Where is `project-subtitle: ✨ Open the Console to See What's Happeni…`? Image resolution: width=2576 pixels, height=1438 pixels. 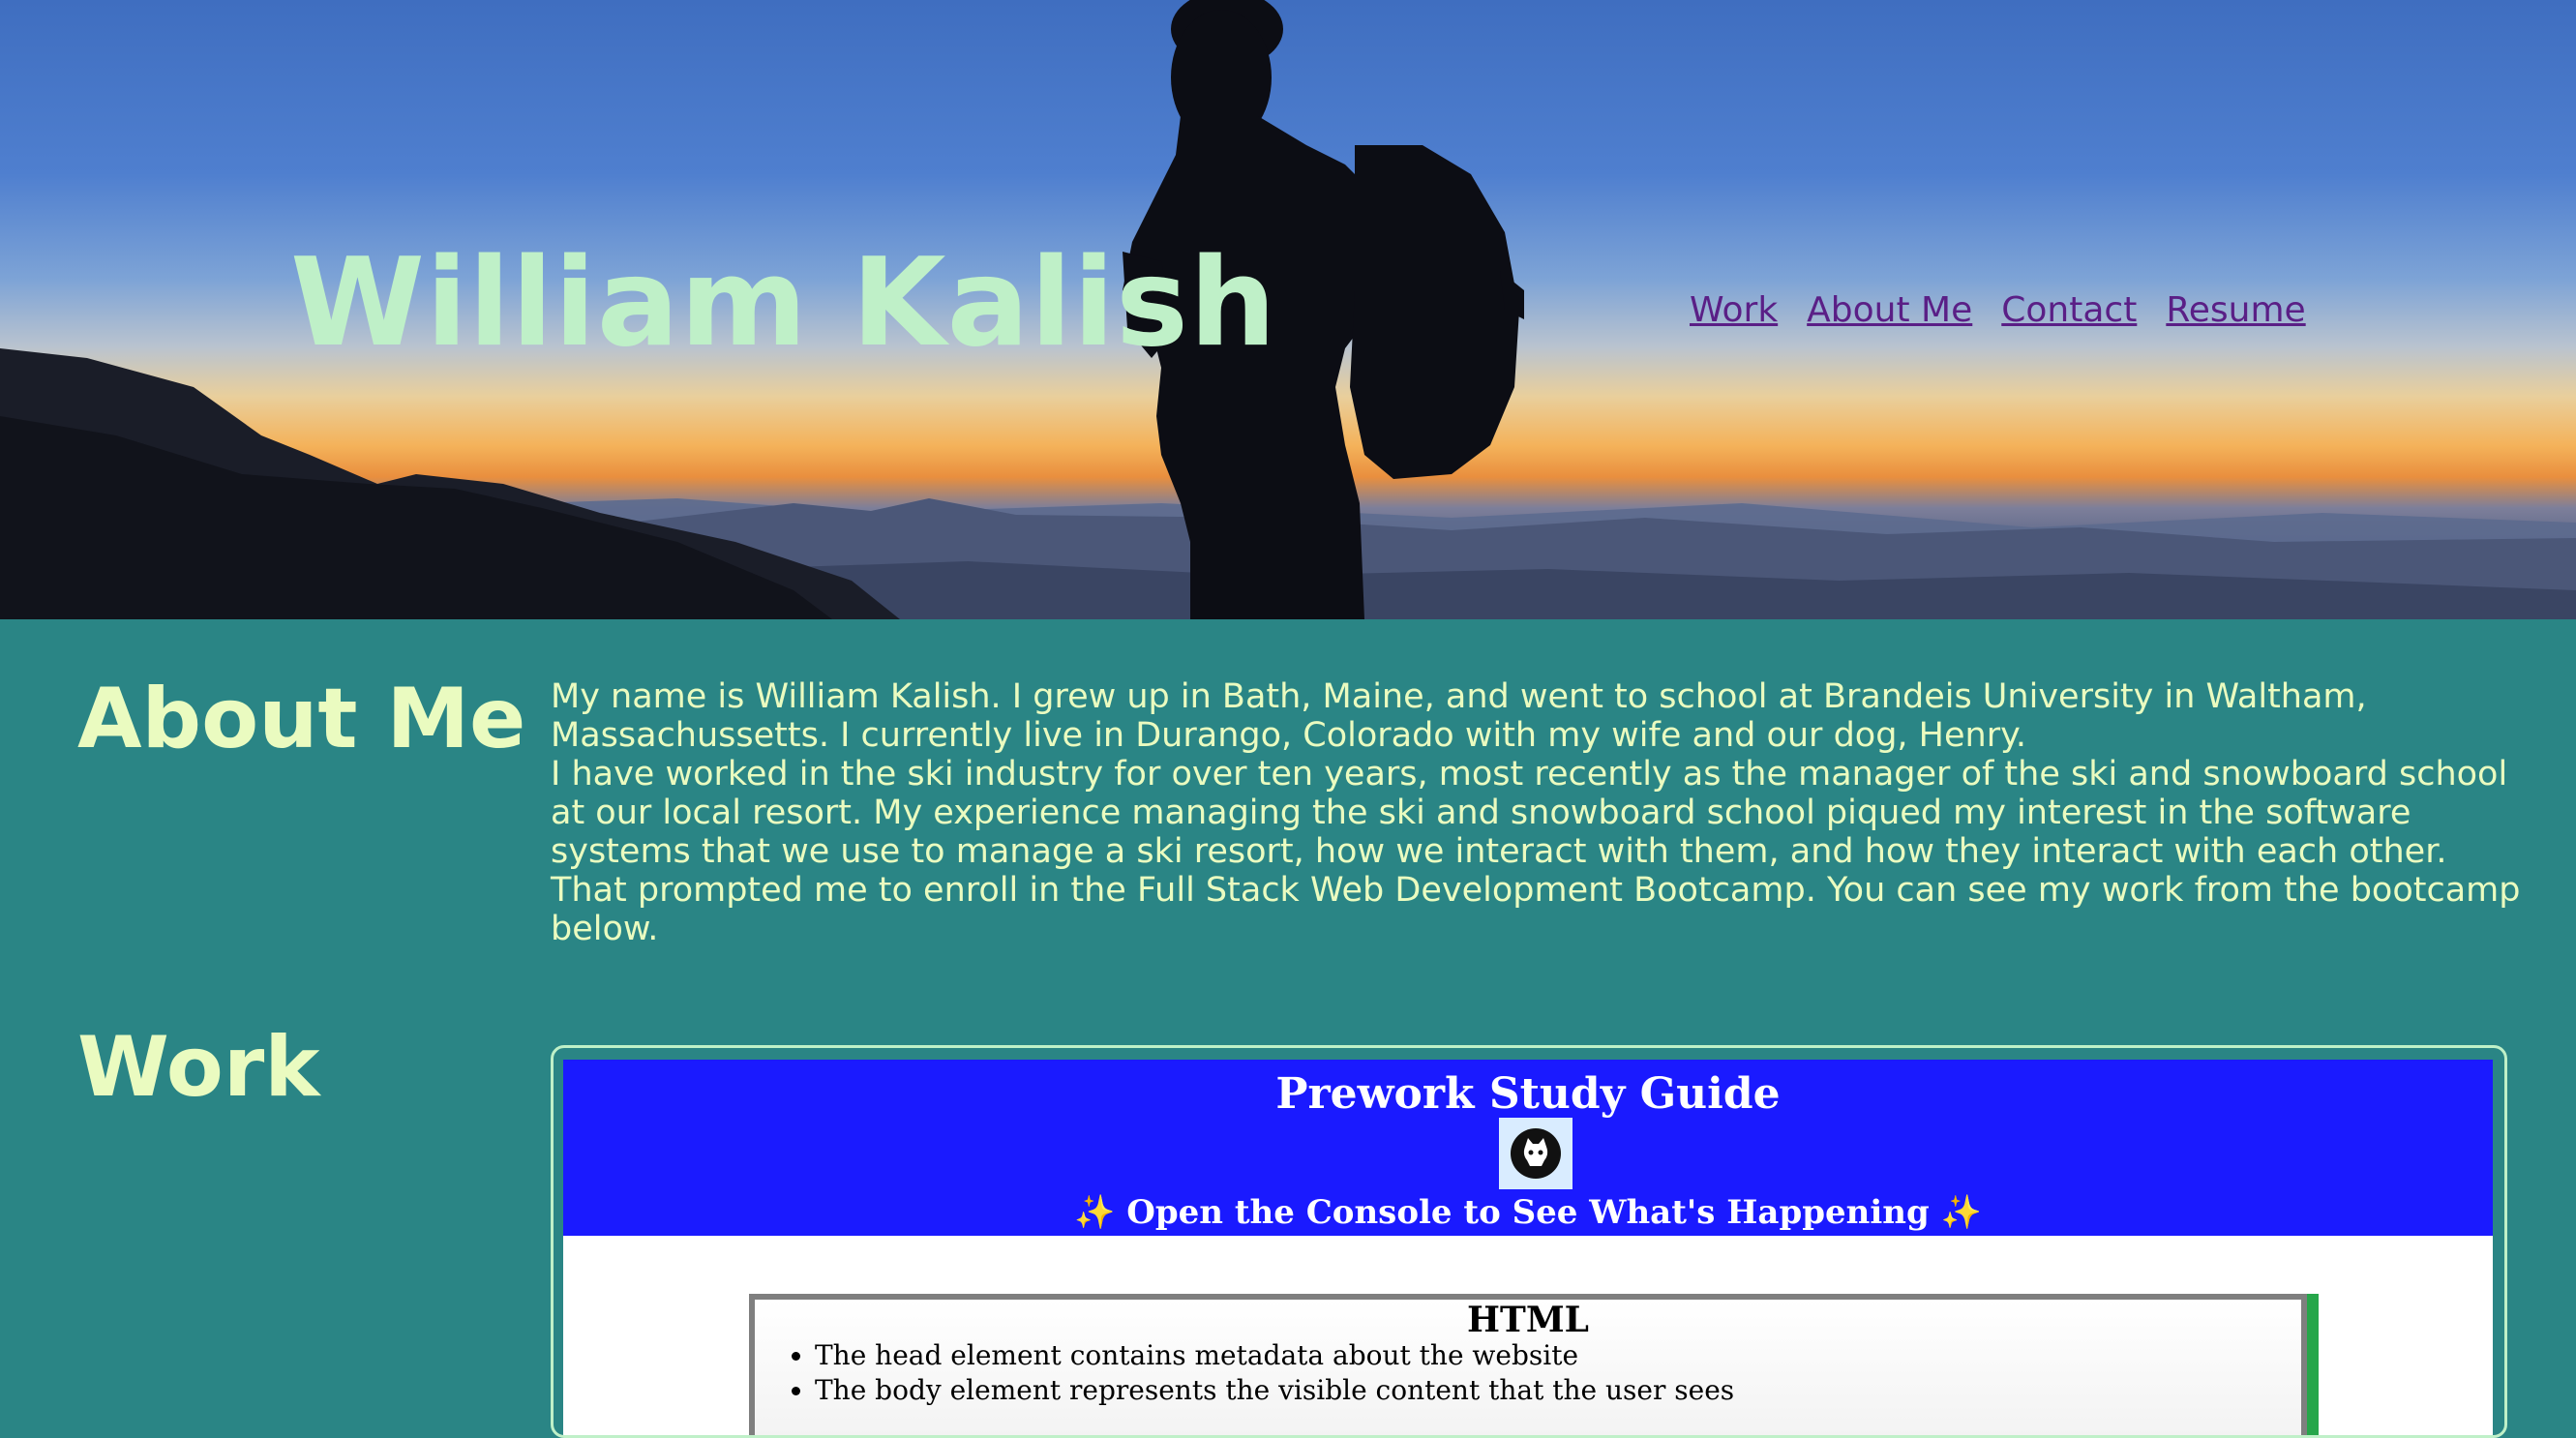 project-subtitle: ✨ Open the Console to See What's Happeni… is located at coordinates (1528, 1212).